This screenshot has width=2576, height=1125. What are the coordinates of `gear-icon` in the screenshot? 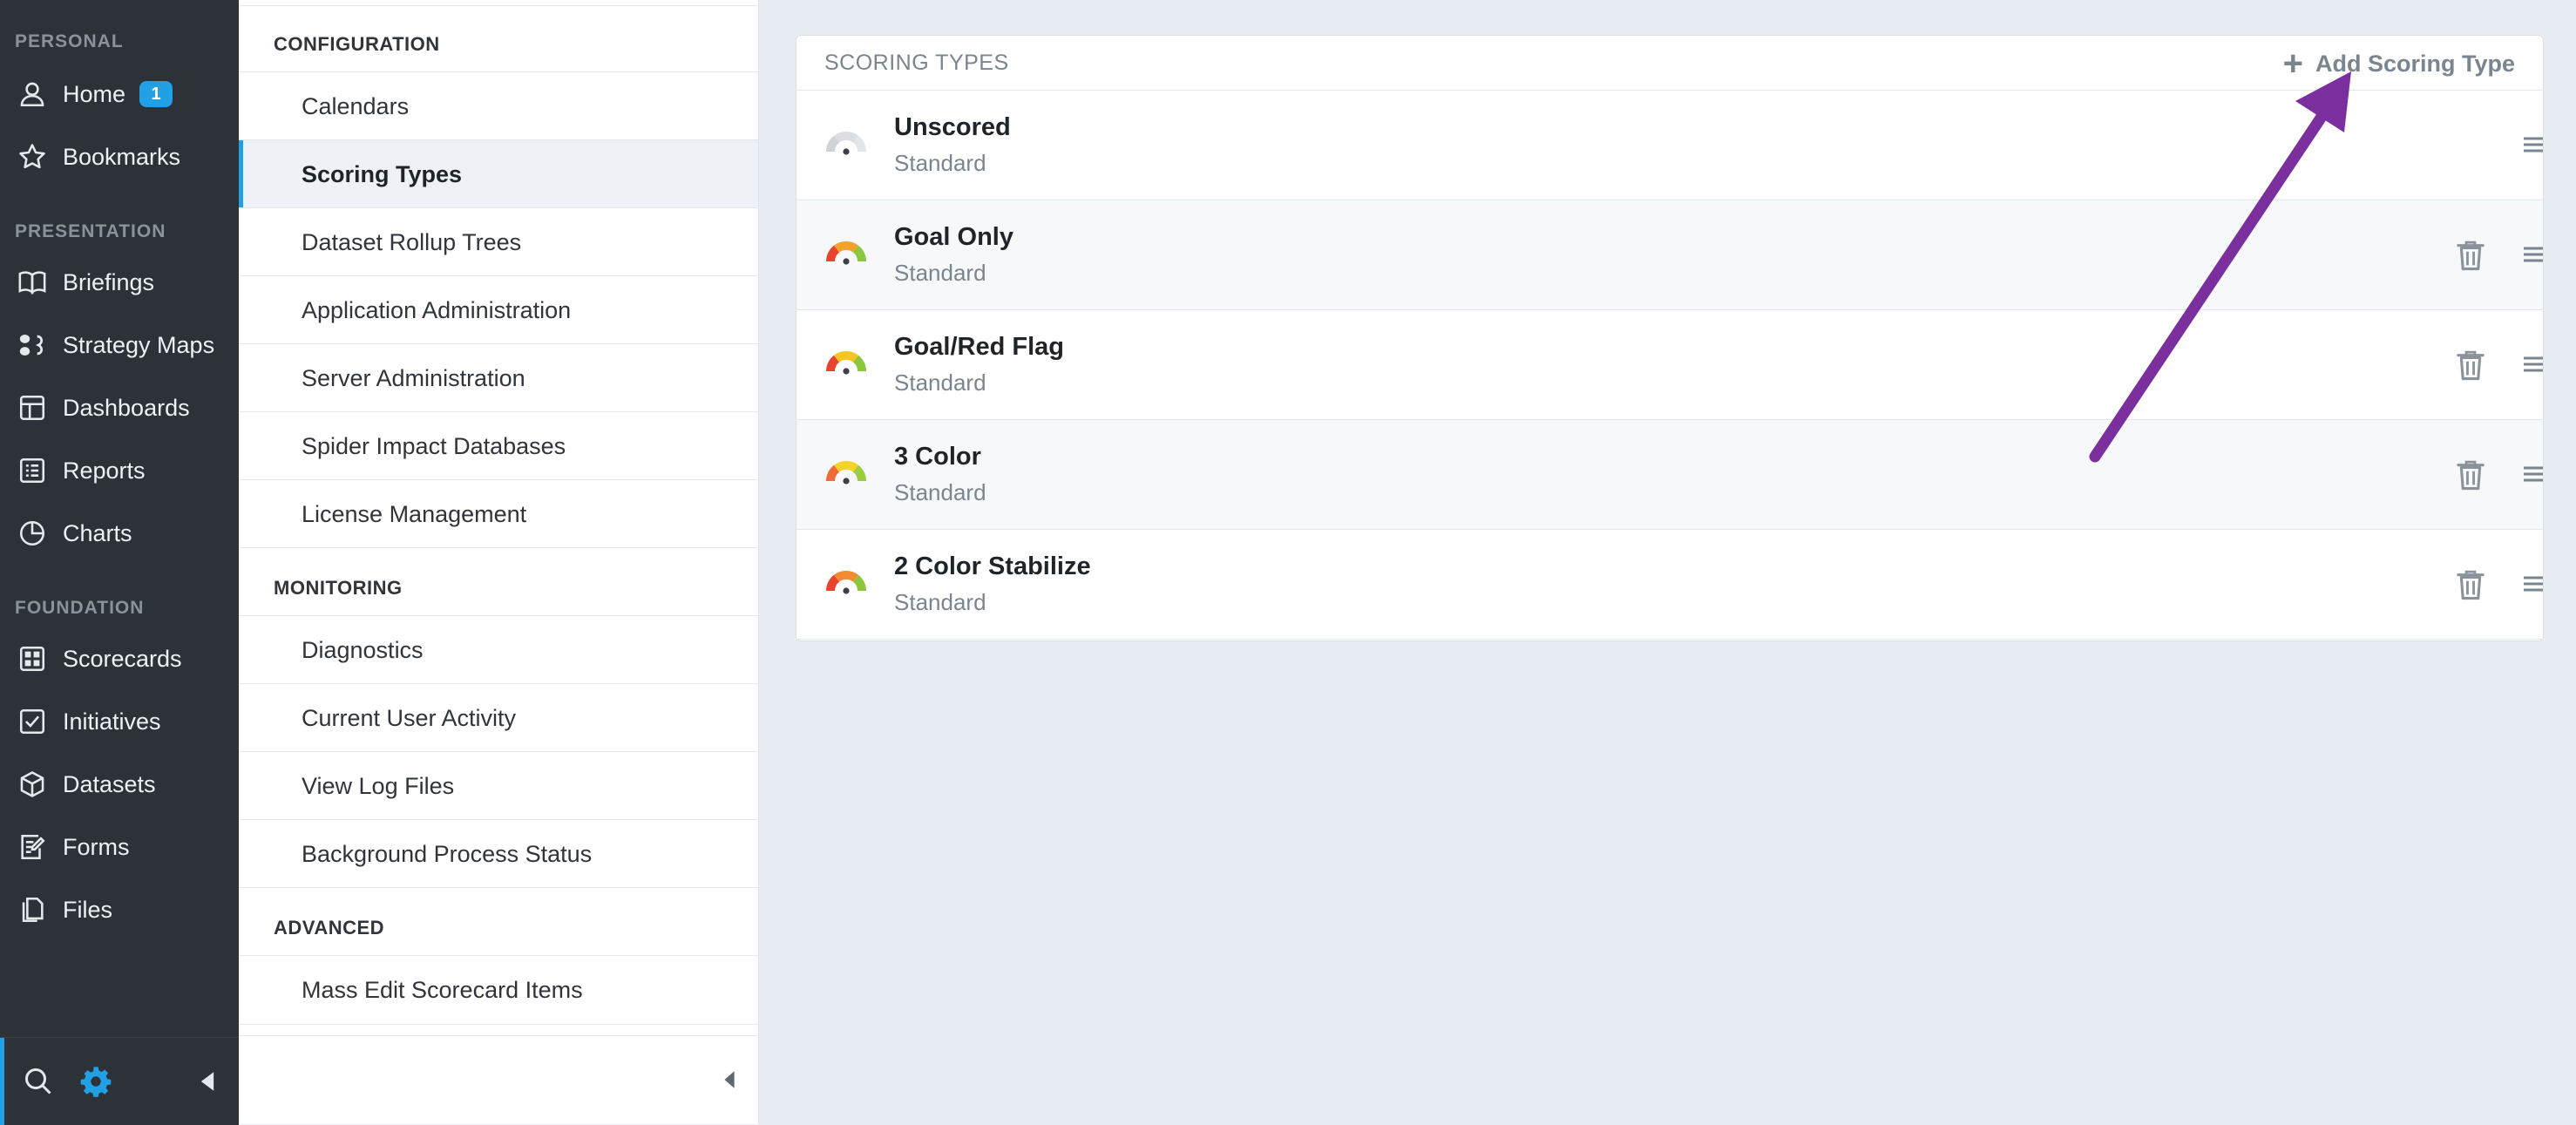 It's located at (96, 1081).